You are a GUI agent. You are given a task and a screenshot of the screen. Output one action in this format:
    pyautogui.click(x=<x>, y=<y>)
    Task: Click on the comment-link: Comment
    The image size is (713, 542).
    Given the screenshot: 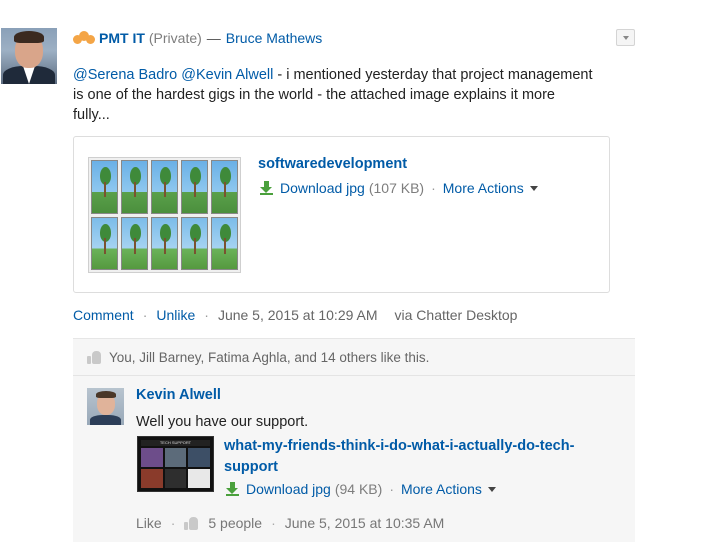 What is the action you would take?
    pyautogui.click(x=103, y=315)
    